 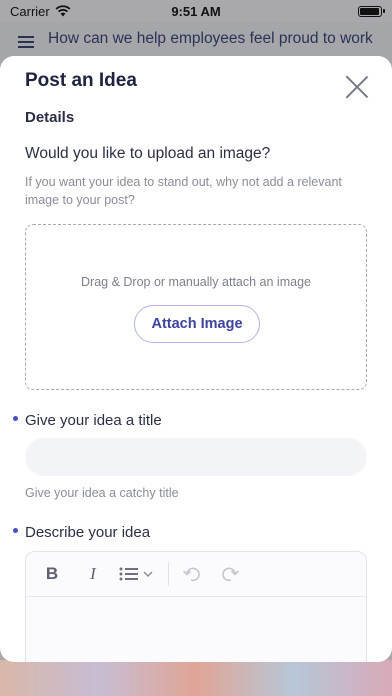 What do you see at coordinates (128, 574) in the screenshot?
I see `bullet-list-icon` at bounding box center [128, 574].